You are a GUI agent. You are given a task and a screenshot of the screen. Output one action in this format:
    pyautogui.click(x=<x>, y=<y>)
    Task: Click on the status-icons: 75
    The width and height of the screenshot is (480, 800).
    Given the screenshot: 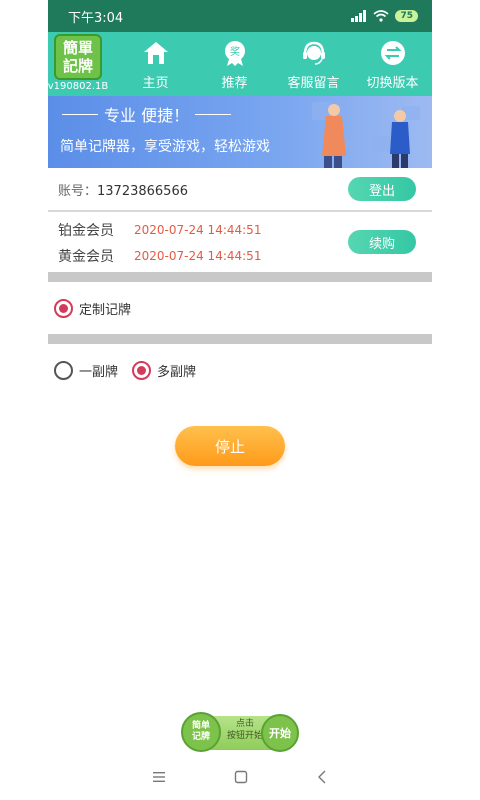 What is the action you would take?
    pyautogui.click(x=384, y=16)
    